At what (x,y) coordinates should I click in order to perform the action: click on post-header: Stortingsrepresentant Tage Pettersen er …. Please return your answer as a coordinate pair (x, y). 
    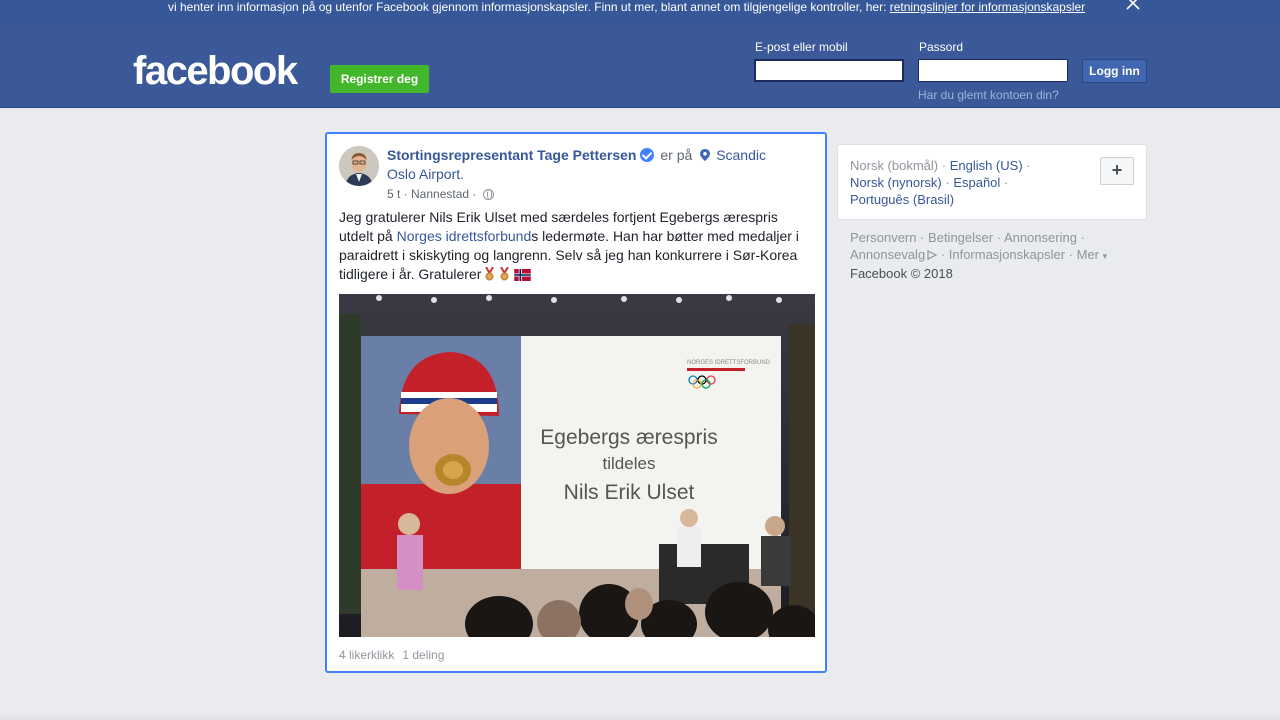
    Looking at the image, I should click on (587, 165).